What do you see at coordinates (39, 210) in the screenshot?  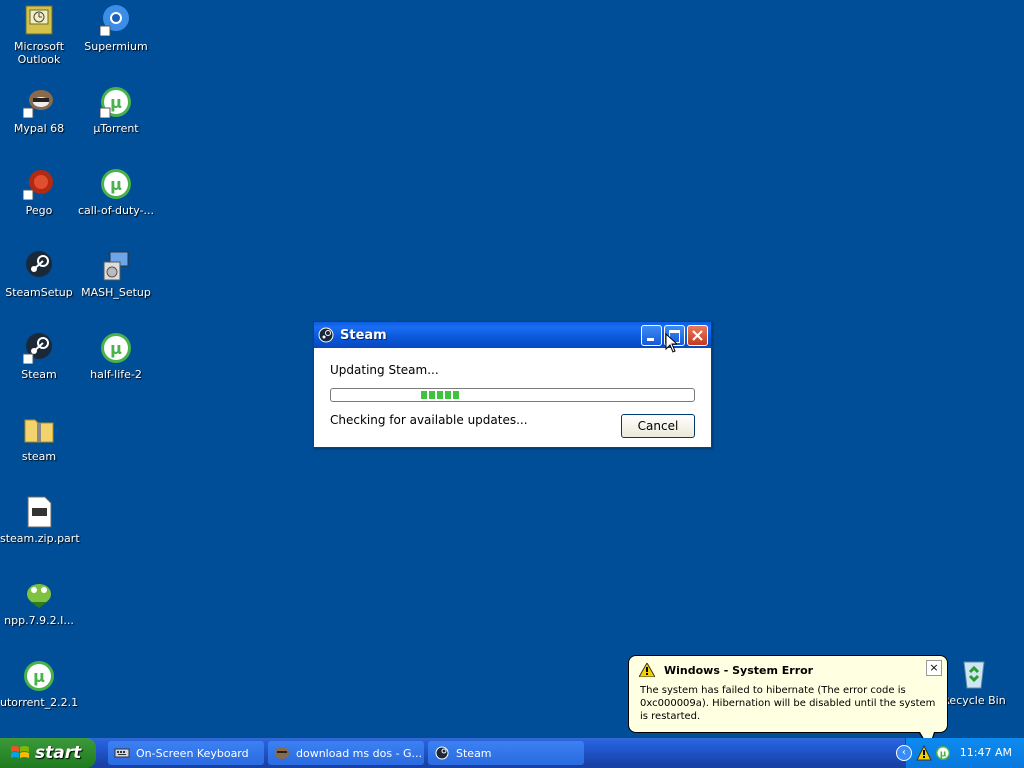 I see `desktop-icon-label: Pego` at bounding box center [39, 210].